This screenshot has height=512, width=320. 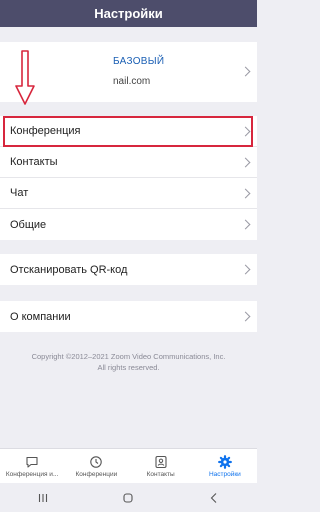 What do you see at coordinates (34, 162) in the screenshot?
I see `menu-item-label: Контакты` at bounding box center [34, 162].